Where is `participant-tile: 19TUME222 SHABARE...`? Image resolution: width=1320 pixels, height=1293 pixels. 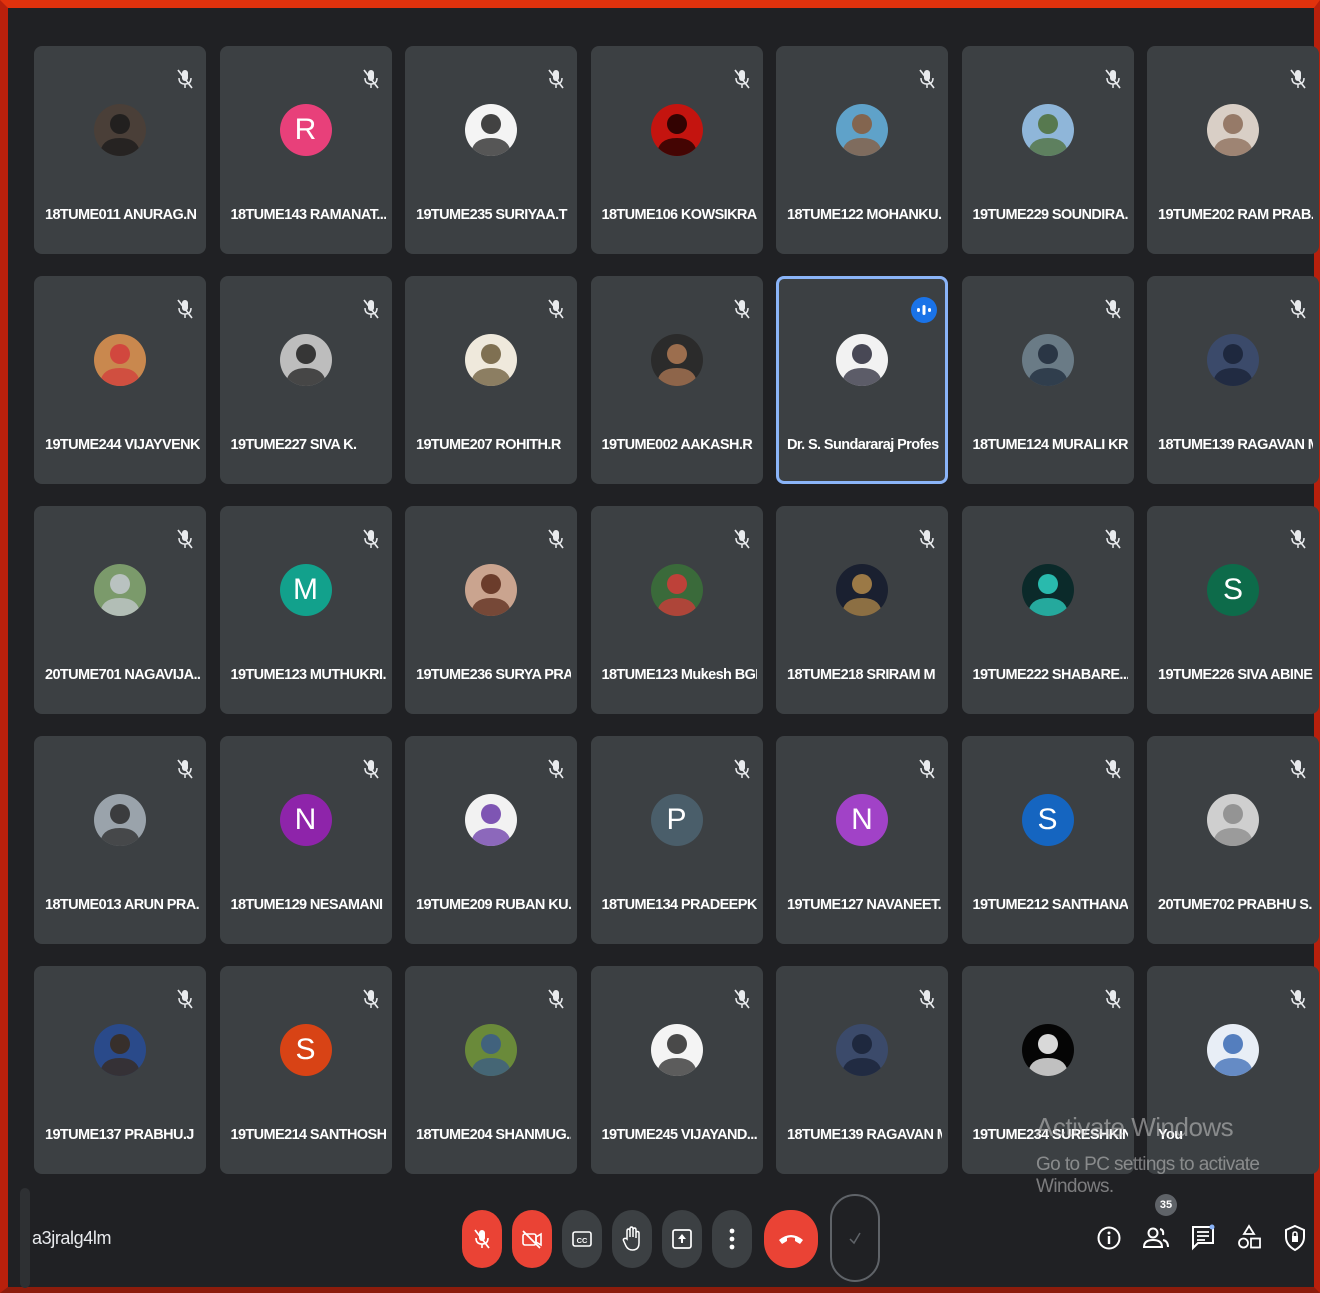 participant-tile: 19TUME222 SHABARE... is located at coordinates (1047, 610).